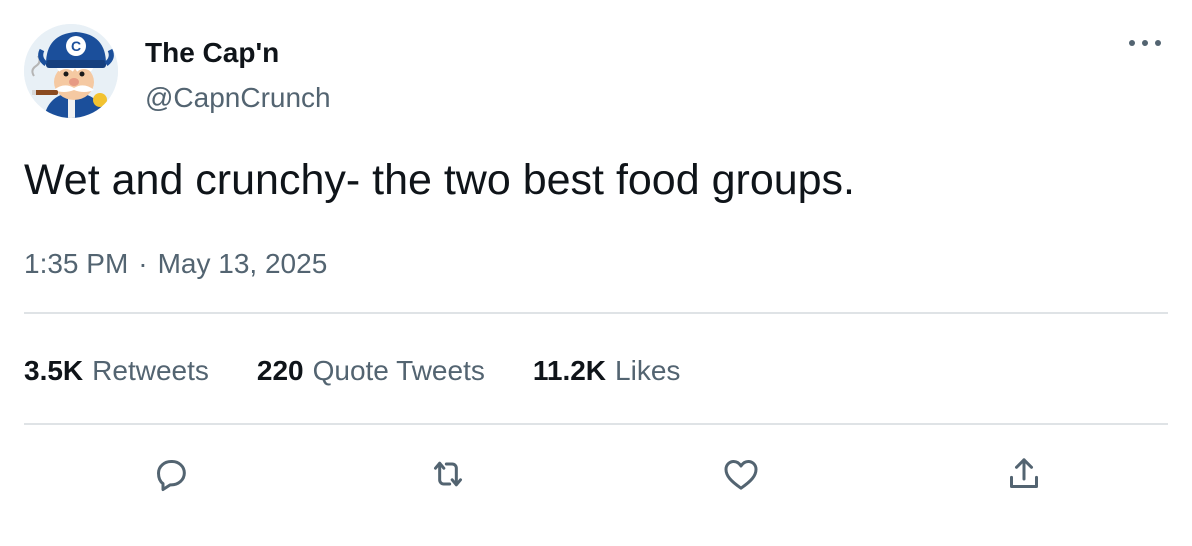  I want to click on avatar: C, so click(71, 71).